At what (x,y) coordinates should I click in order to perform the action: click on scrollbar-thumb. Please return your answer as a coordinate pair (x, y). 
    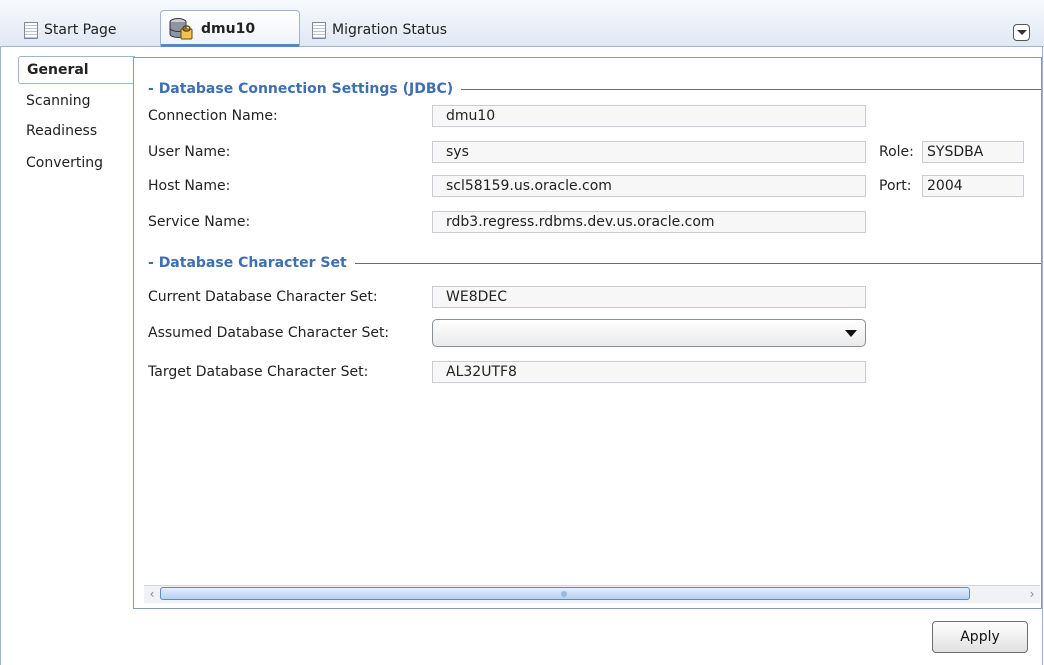
    Looking at the image, I should click on (565, 593).